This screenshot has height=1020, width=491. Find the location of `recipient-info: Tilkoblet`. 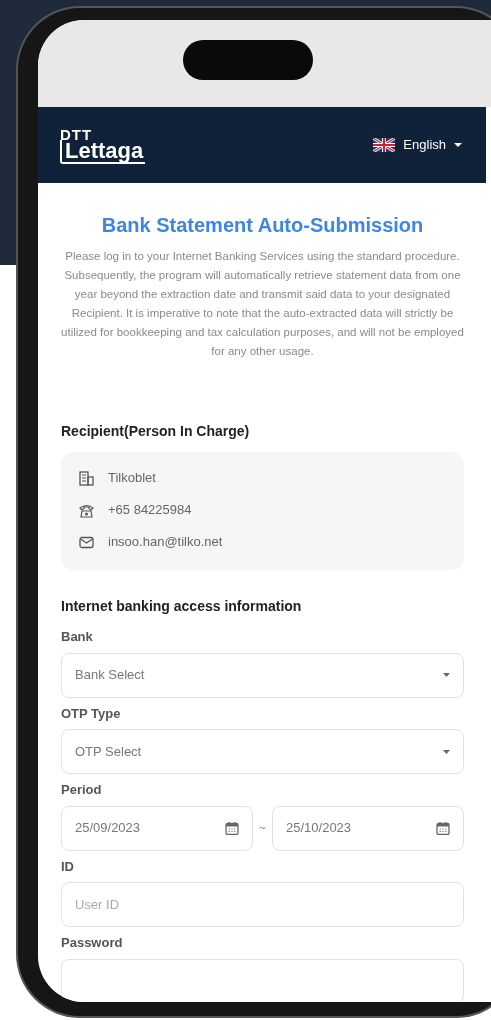

recipient-info: Tilkoblet is located at coordinates (132, 478).